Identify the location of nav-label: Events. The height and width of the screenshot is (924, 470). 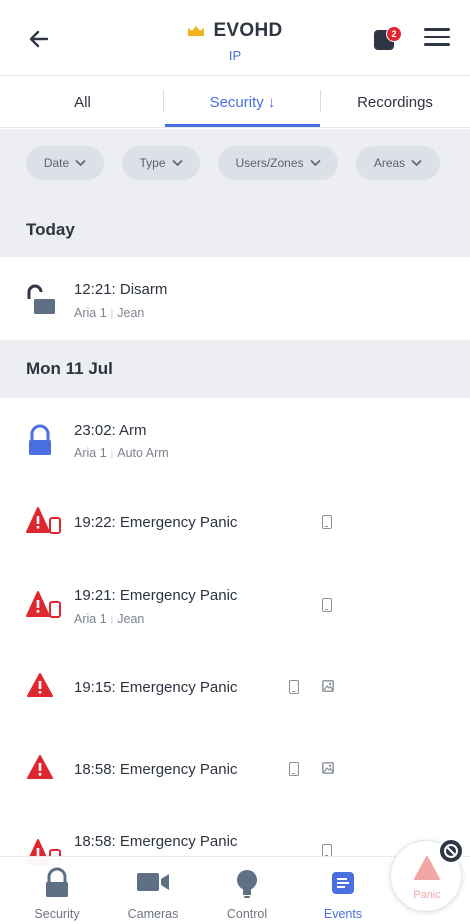
(343, 914).